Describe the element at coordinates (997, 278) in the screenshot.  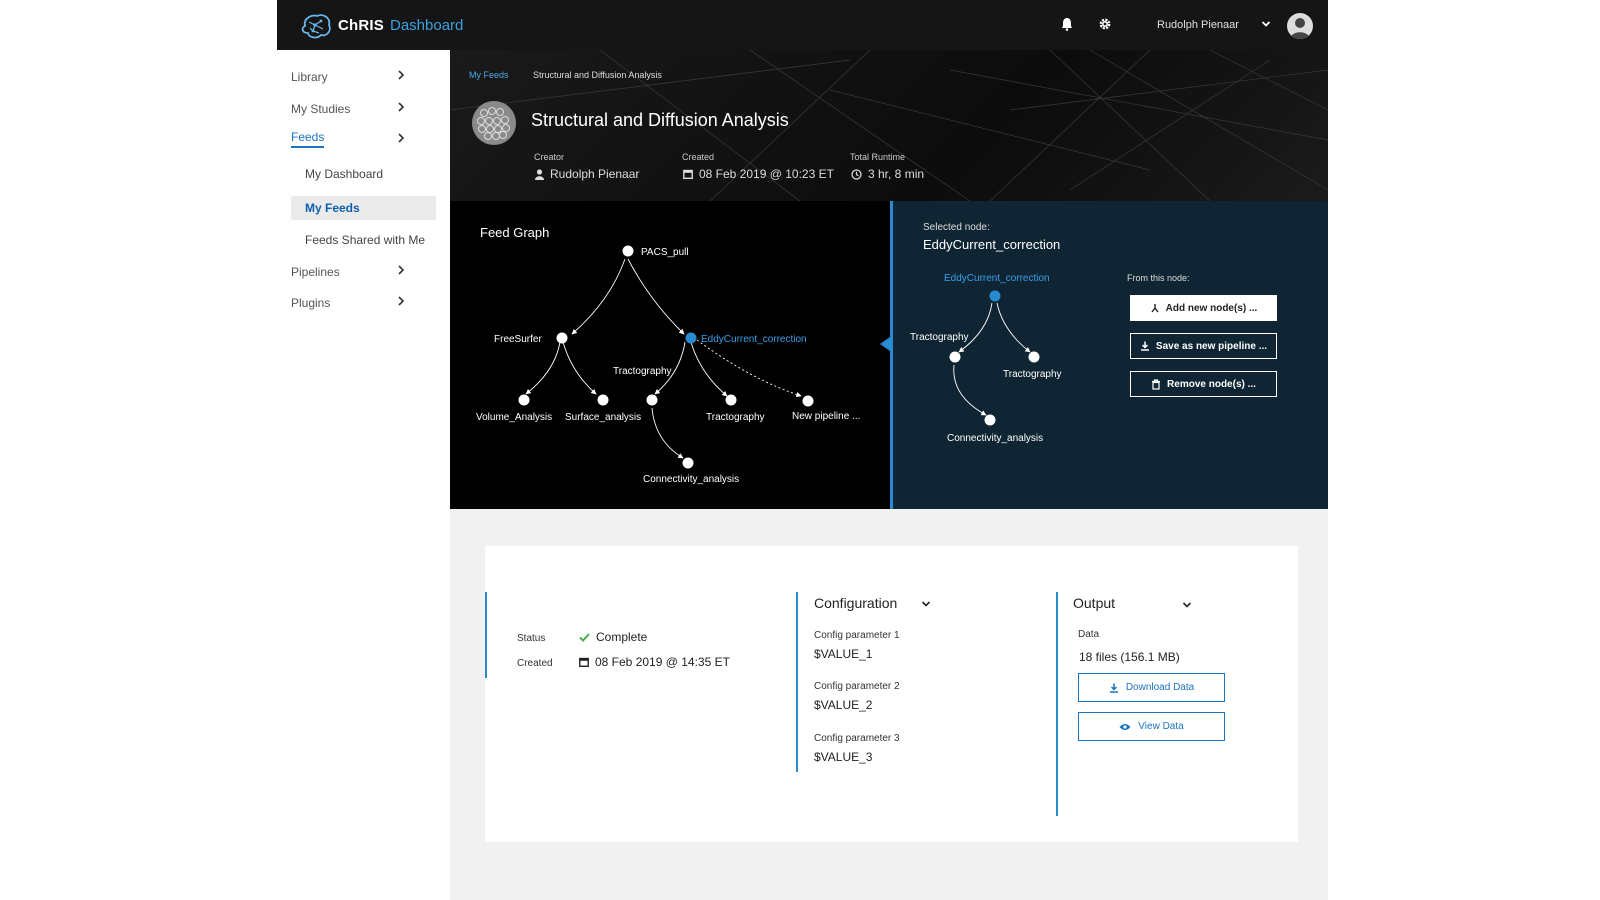
I see `subtree-label: EddyCurrent_correction` at that location.